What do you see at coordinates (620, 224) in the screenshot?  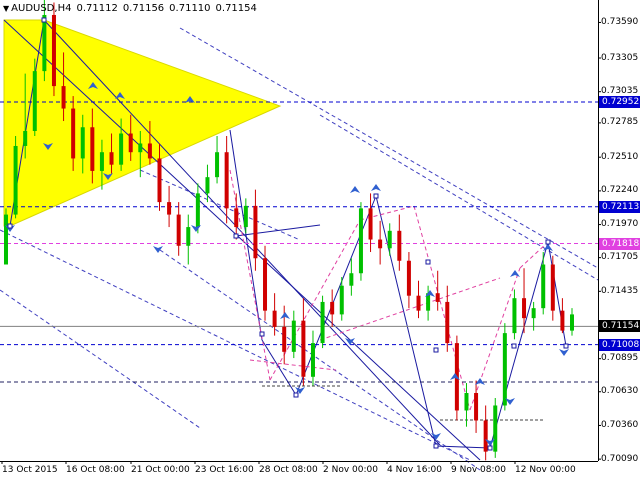 I see `y-tick-label: 0.71970` at bounding box center [620, 224].